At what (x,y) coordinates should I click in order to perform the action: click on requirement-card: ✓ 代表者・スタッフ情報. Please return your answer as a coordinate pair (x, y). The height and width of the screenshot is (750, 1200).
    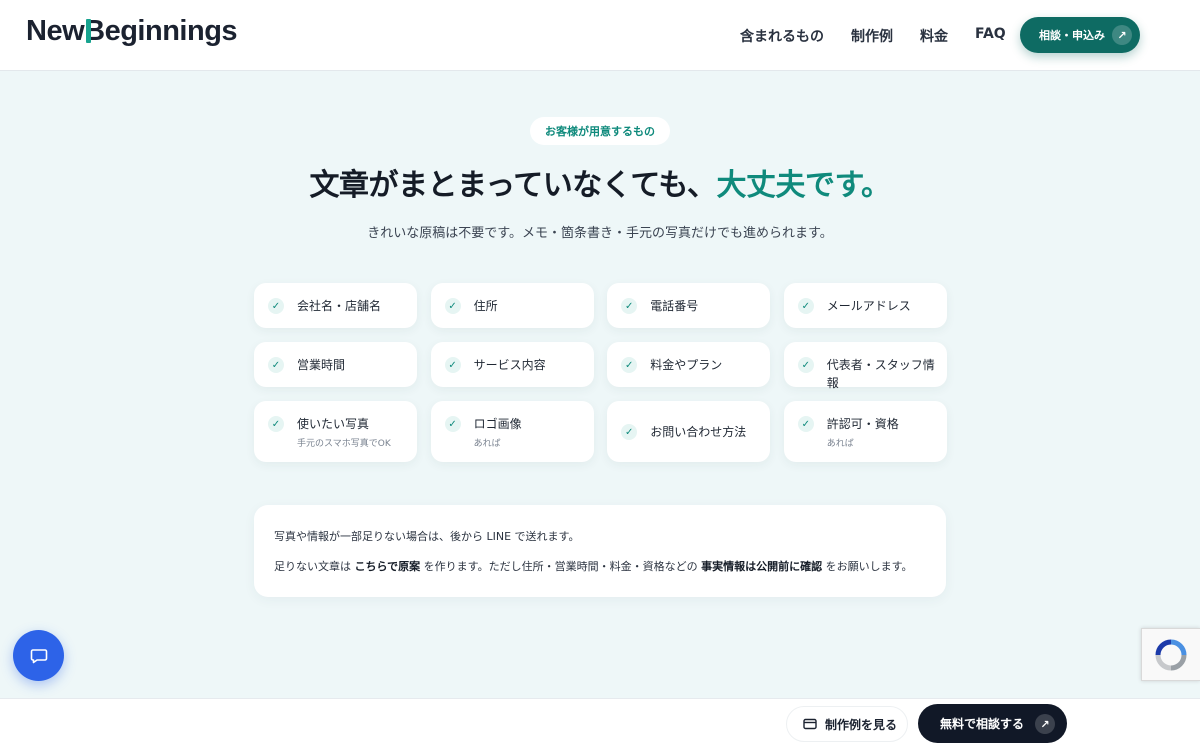
    Looking at the image, I should click on (865, 366).